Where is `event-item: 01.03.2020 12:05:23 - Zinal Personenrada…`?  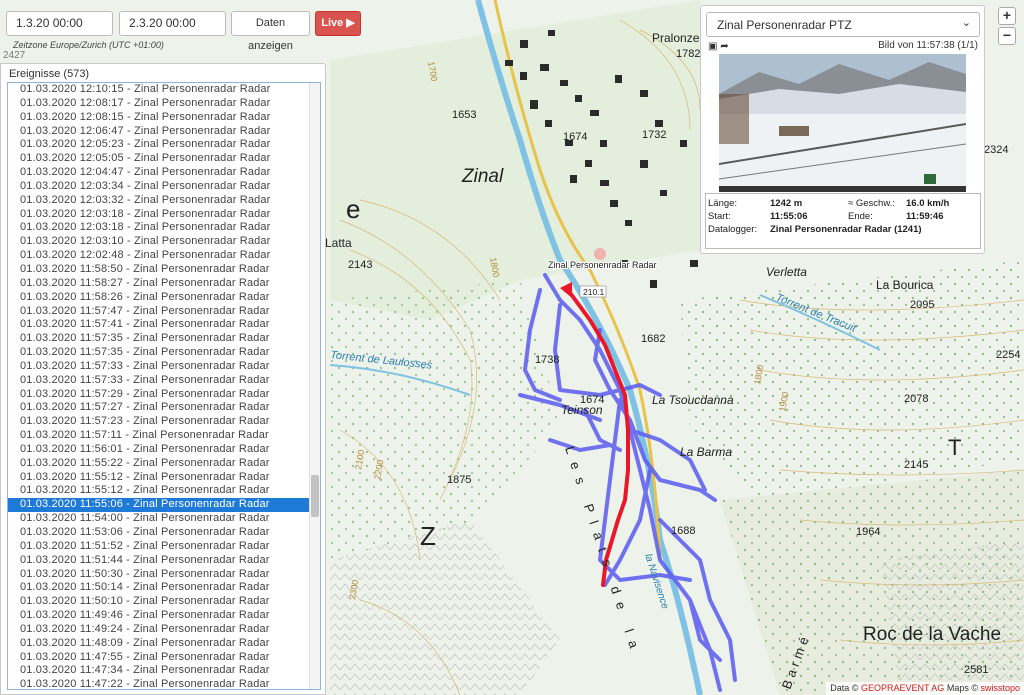 event-item: 01.03.2020 12:05:23 - Zinal Personenrada… is located at coordinates (164, 145).